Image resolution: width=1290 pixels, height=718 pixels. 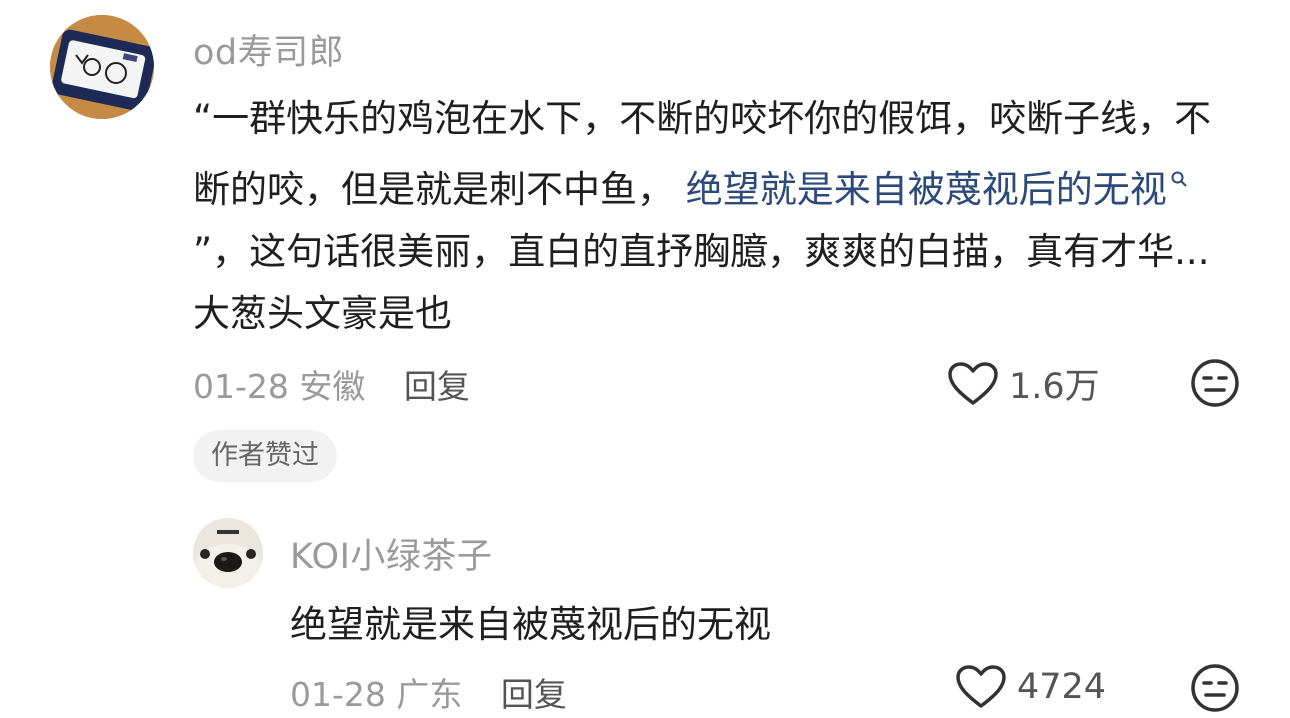 I want to click on comment-meta: 01-28 安徽 回复, so click(x=331, y=384).